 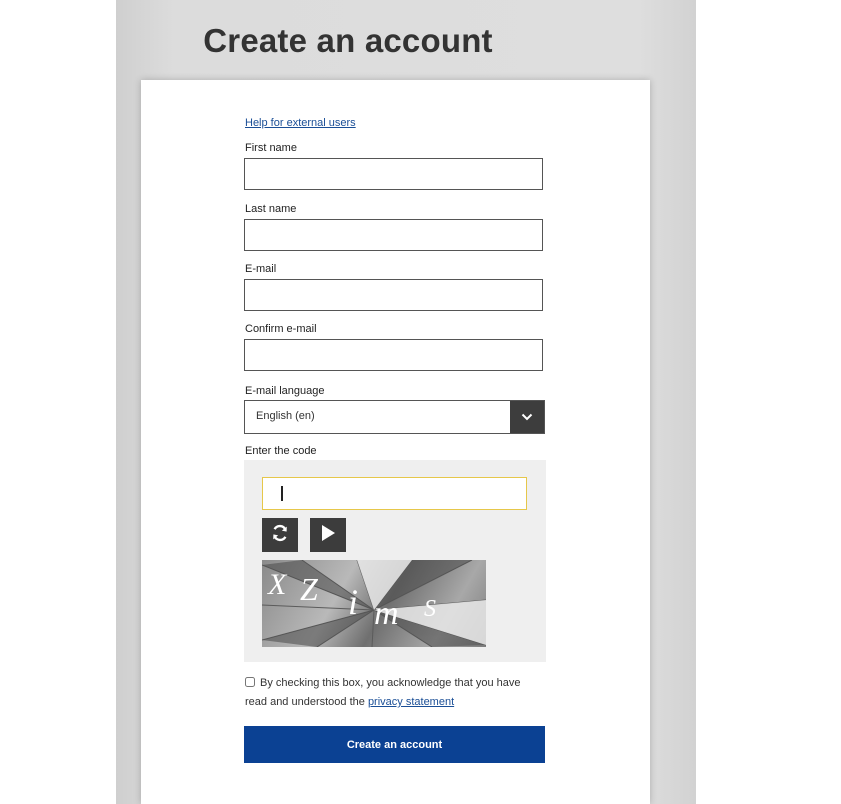 I want to click on confirm-email-input, so click(x=393, y=355).